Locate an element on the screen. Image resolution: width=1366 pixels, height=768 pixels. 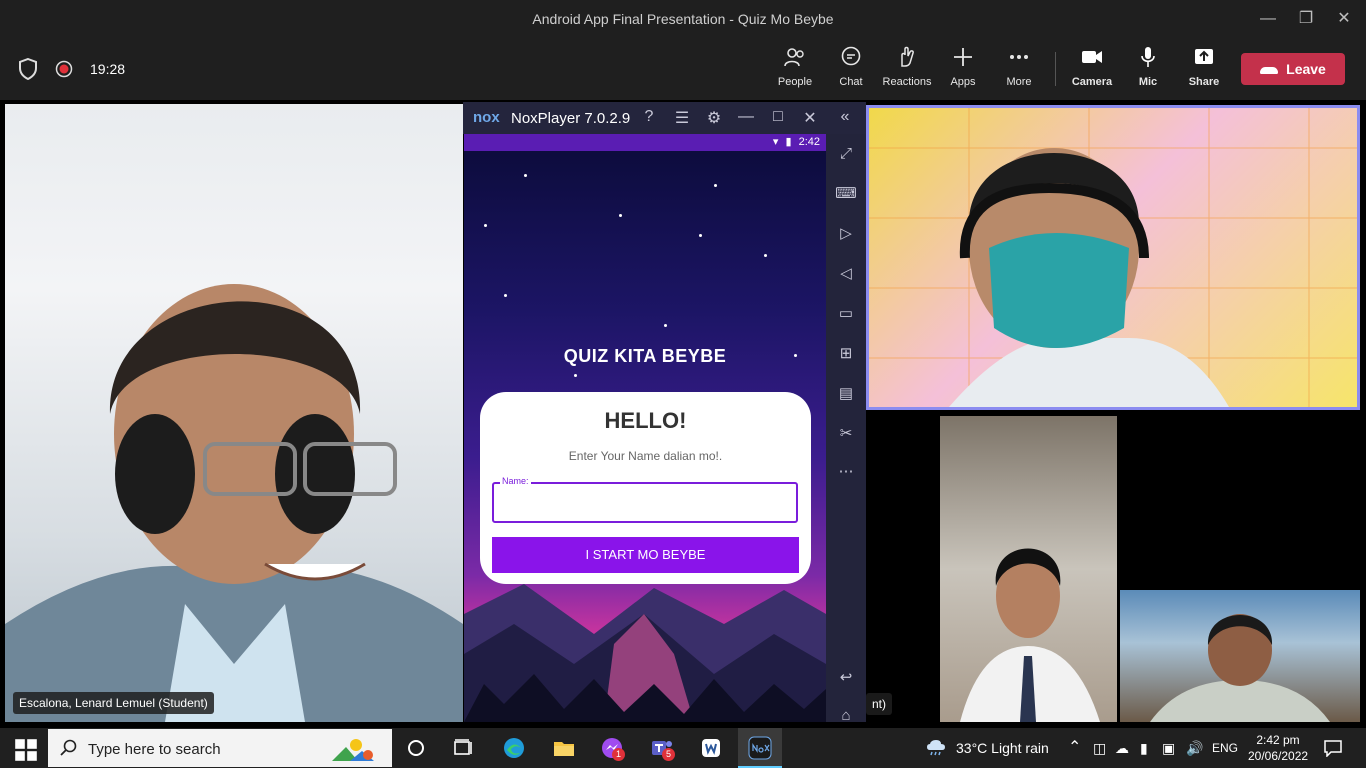
nox-logo: nox is located at coordinates (486, 117).